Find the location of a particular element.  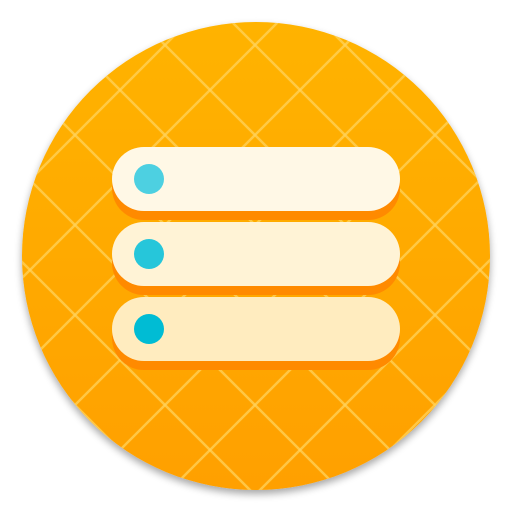

server-row-bottom is located at coordinates (256, 333).